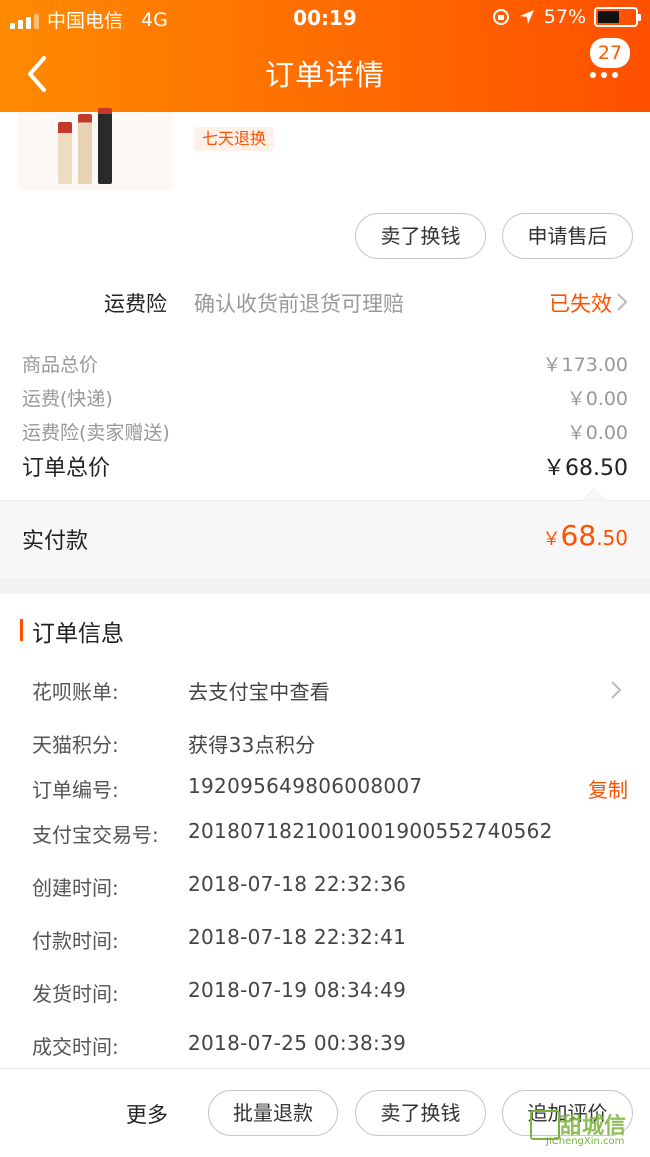  I want to click on info-value: 获得33点积分, so click(252, 745).